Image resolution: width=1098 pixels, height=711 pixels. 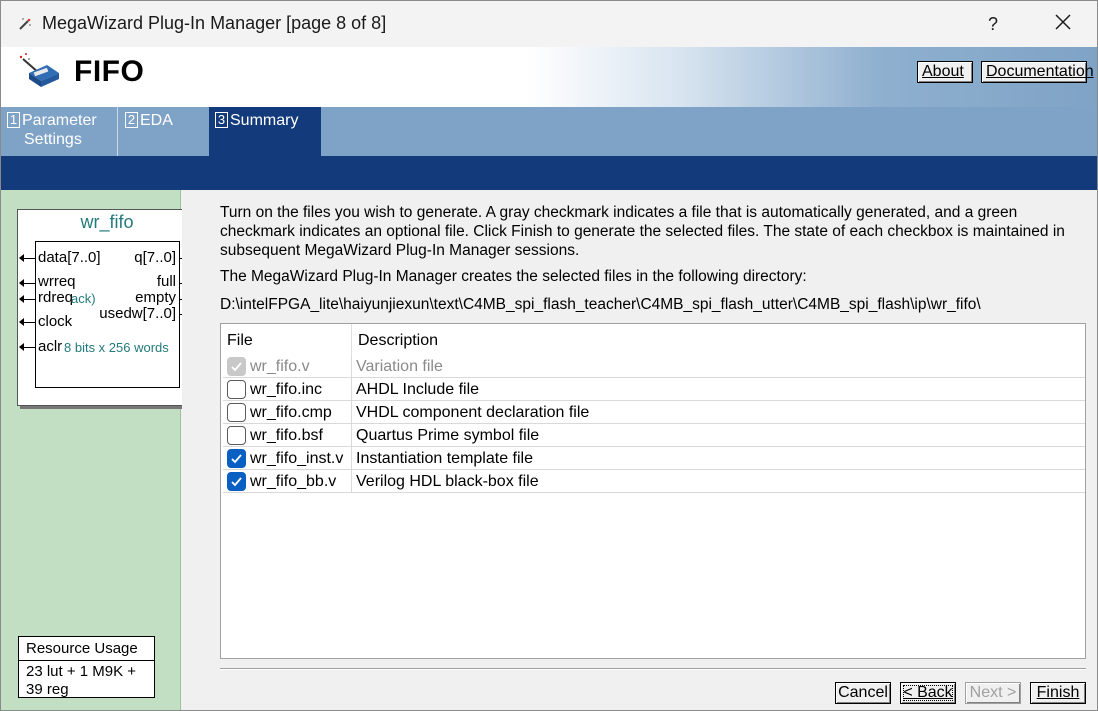 I want to click on pin-full: full, so click(x=166, y=281).